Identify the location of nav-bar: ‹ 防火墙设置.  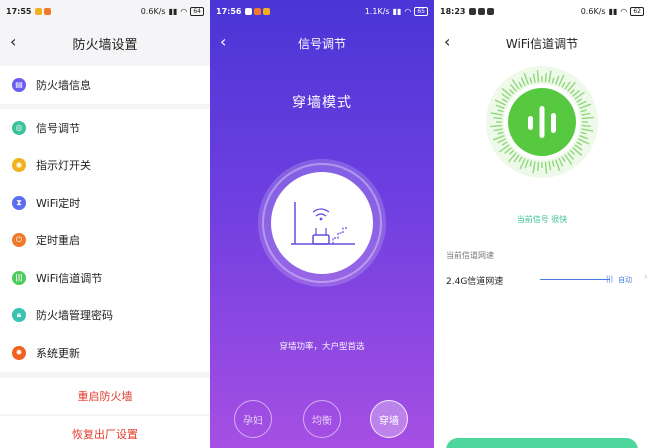
(105, 43).